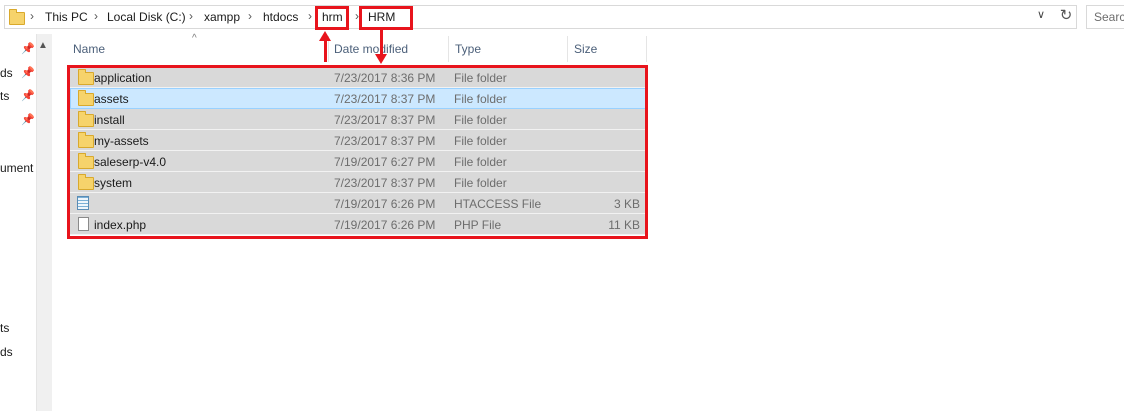 The height and width of the screenshot is (411, 1124). I want to click on nav-scrollbar, so click(44, 222).